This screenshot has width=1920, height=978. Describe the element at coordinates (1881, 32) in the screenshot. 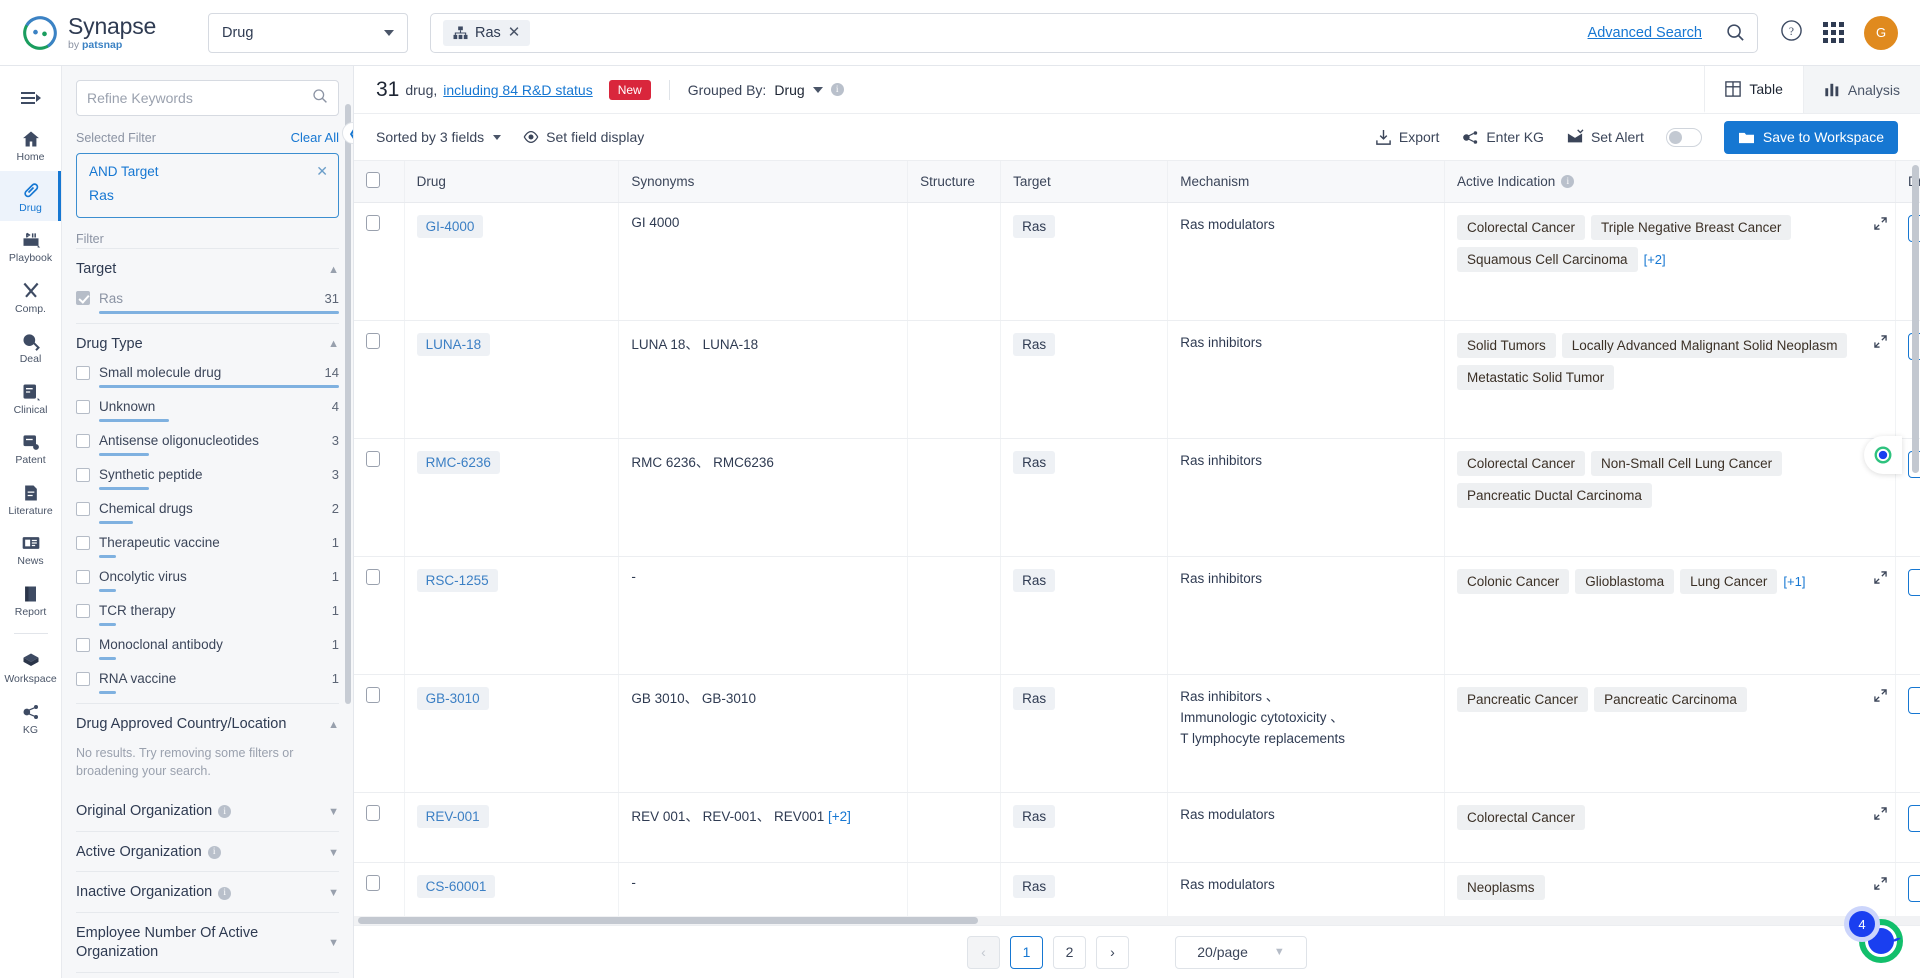

I see `avatar: G` at that location.